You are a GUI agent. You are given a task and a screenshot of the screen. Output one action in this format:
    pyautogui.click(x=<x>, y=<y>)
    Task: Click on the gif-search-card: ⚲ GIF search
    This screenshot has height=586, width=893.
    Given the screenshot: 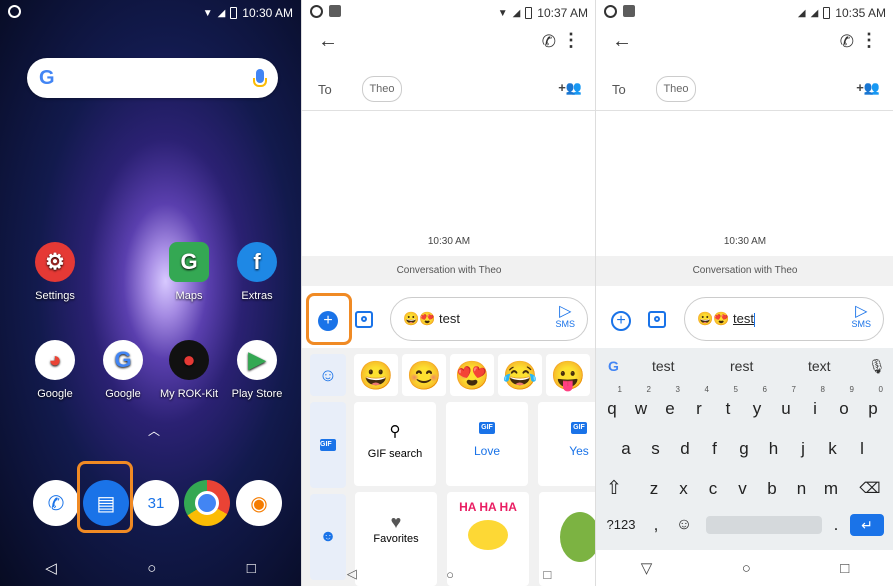 What is the action you would take?
    pyautogui.click(x=395, y=444)
    